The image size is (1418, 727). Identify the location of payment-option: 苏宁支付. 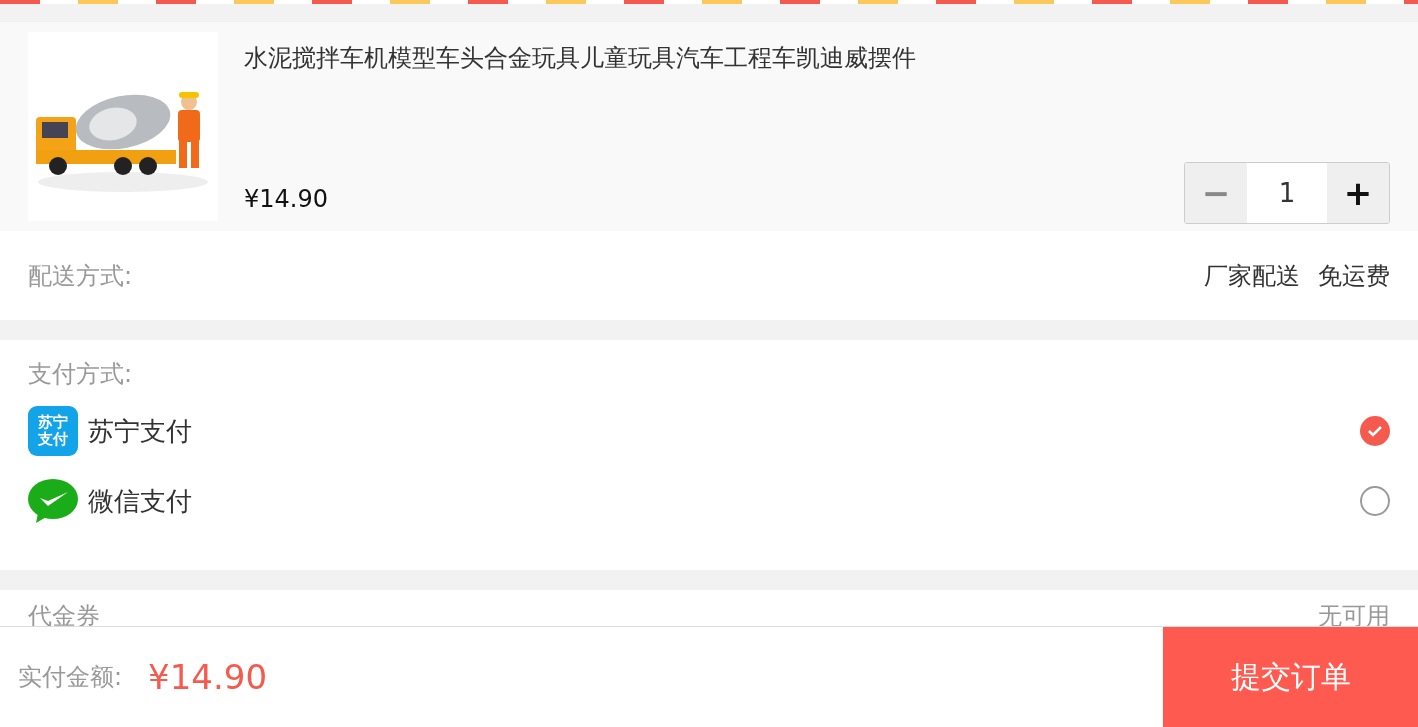
(719, 431).